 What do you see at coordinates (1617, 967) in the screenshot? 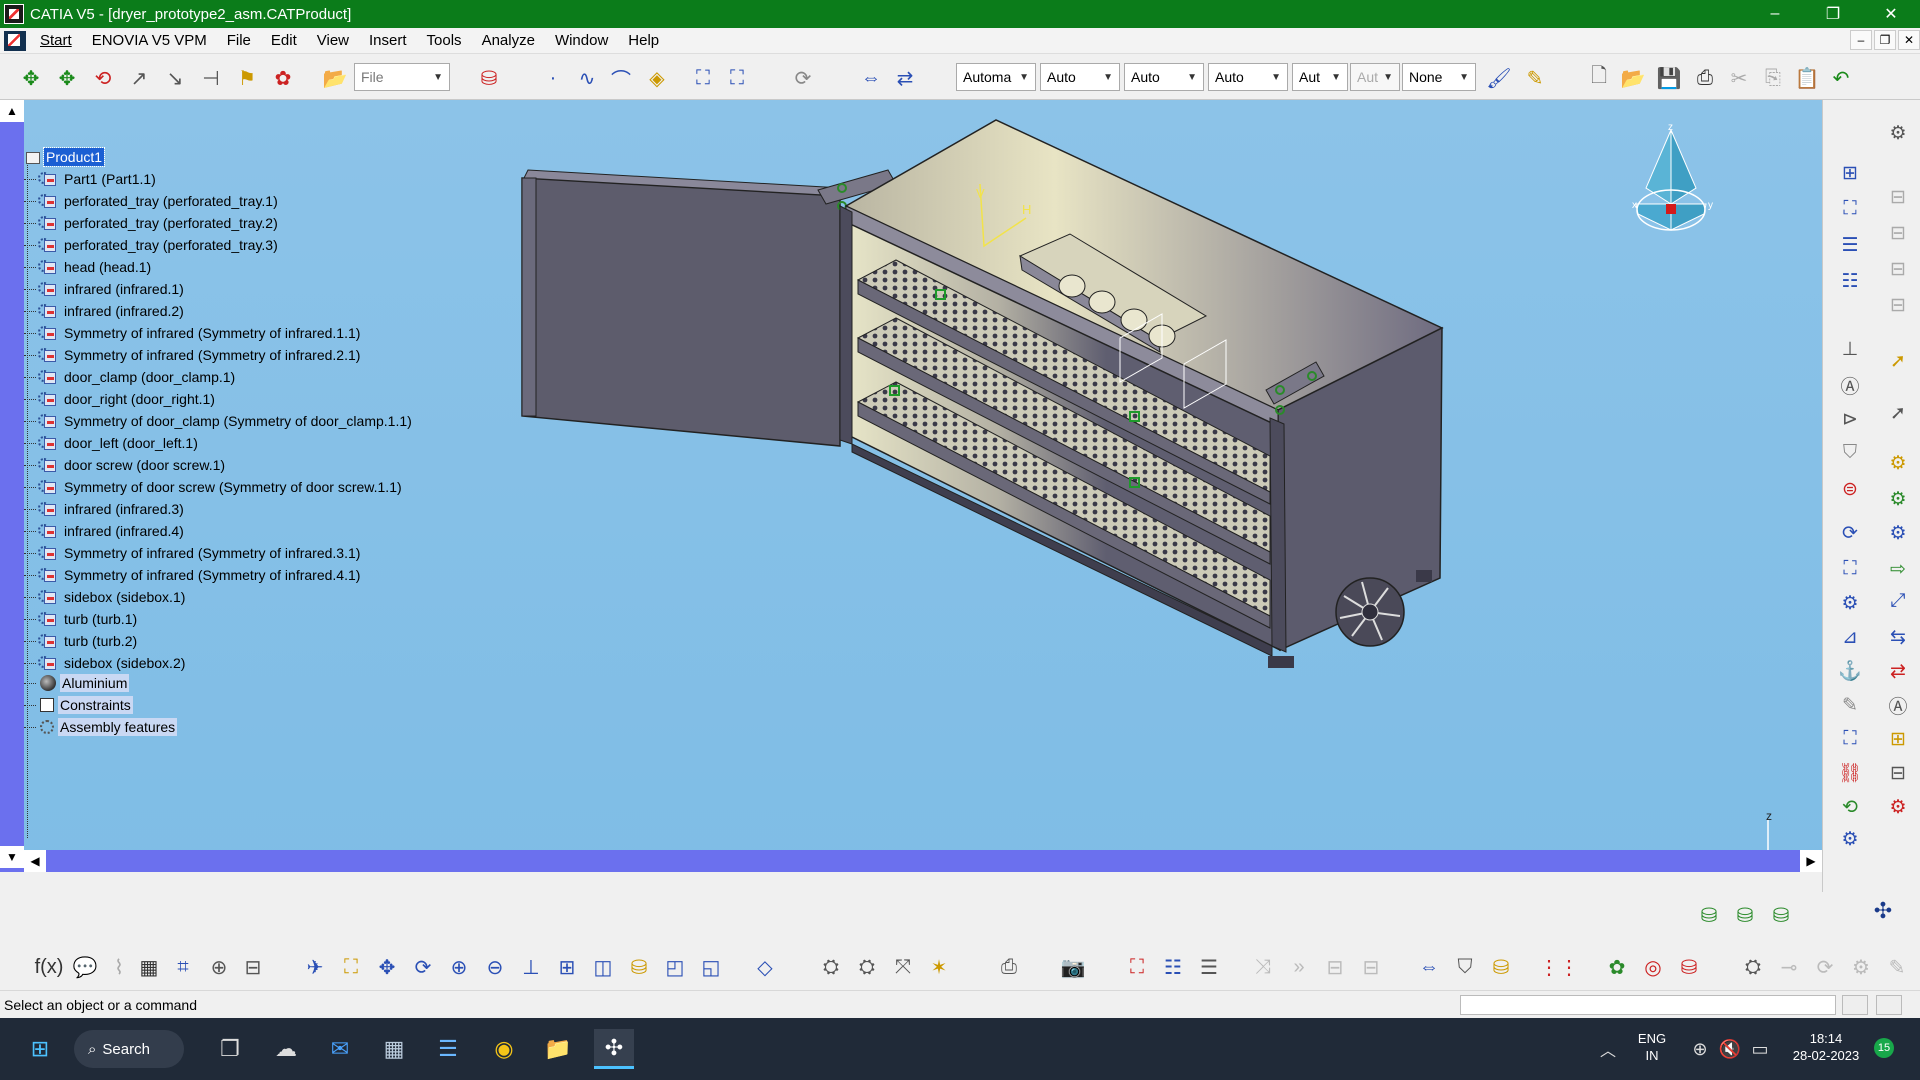
I see `render-icon: ✿` at bounding box center [1617, 967].